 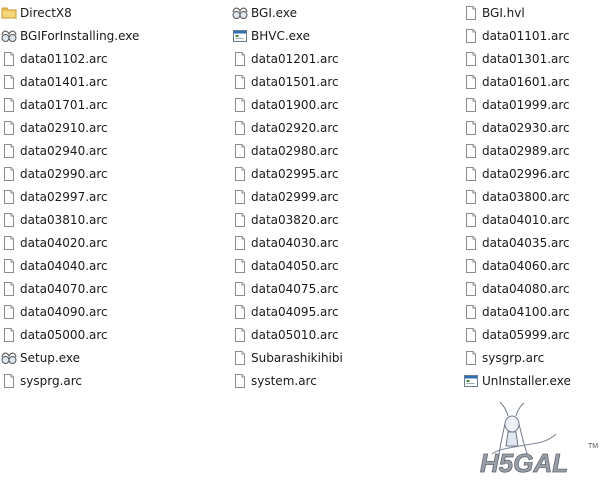 What do you see at coordinates (526, 242) in the screenshot?
I see `file-name: data04035.arc` at bounding box center [526, 242].